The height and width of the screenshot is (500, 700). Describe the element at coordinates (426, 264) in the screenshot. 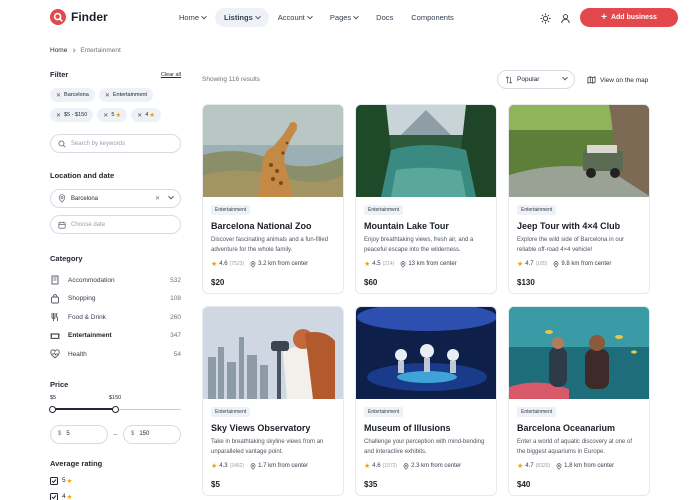

I see `listing-meta: ★ 4.5 (214) 13 km from center` at that location.